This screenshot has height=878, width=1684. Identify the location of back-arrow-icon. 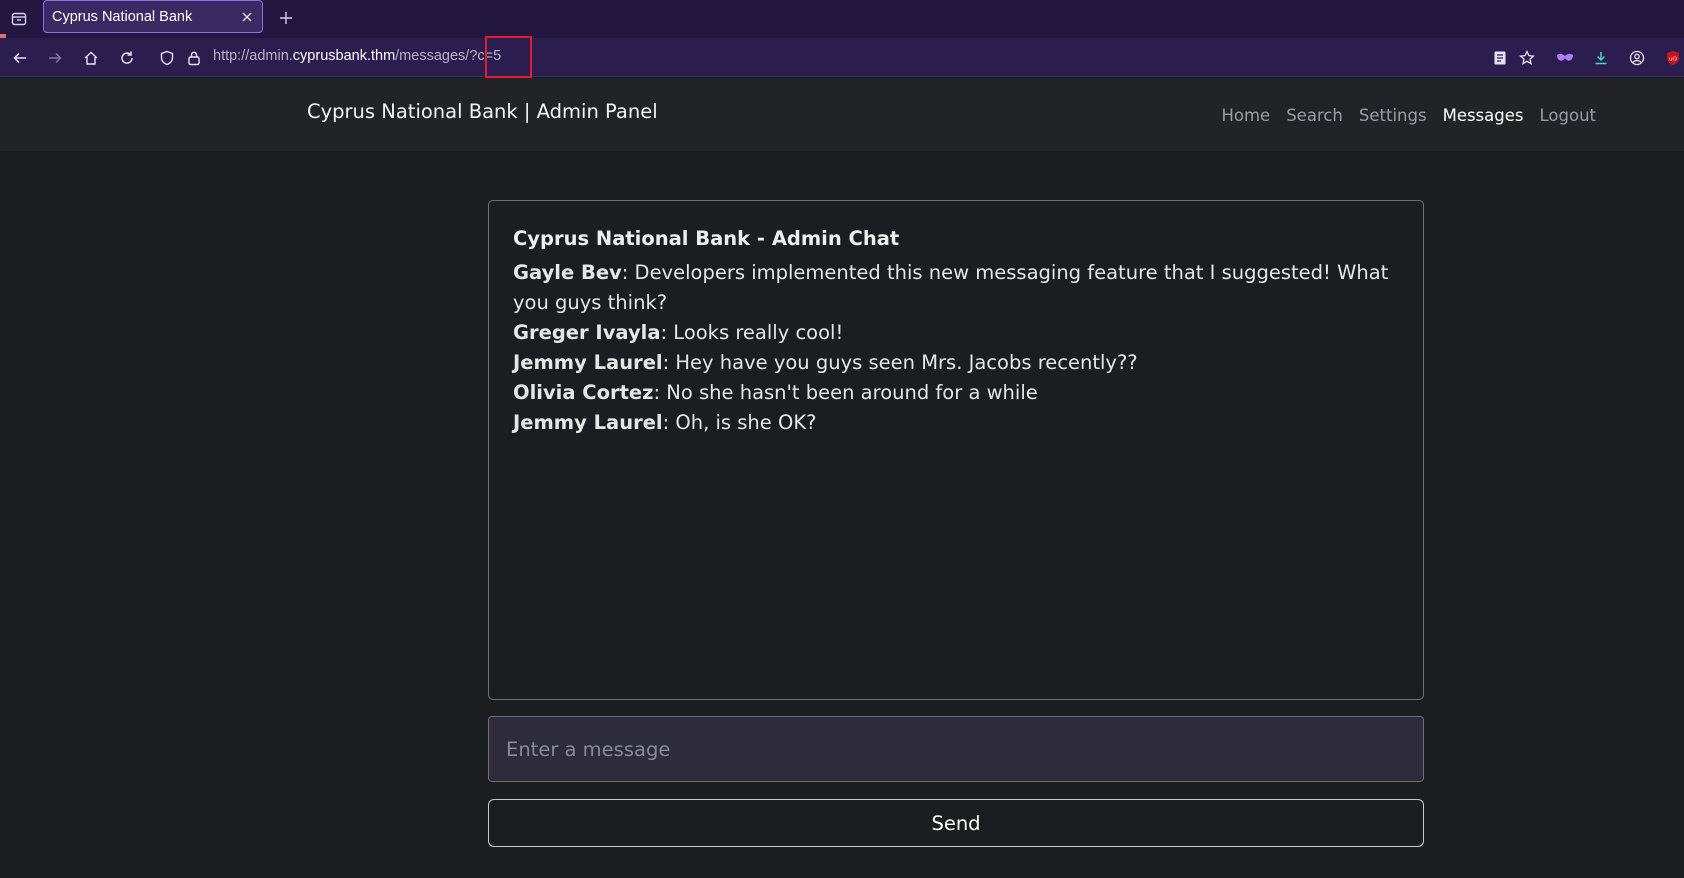
(20, 58).